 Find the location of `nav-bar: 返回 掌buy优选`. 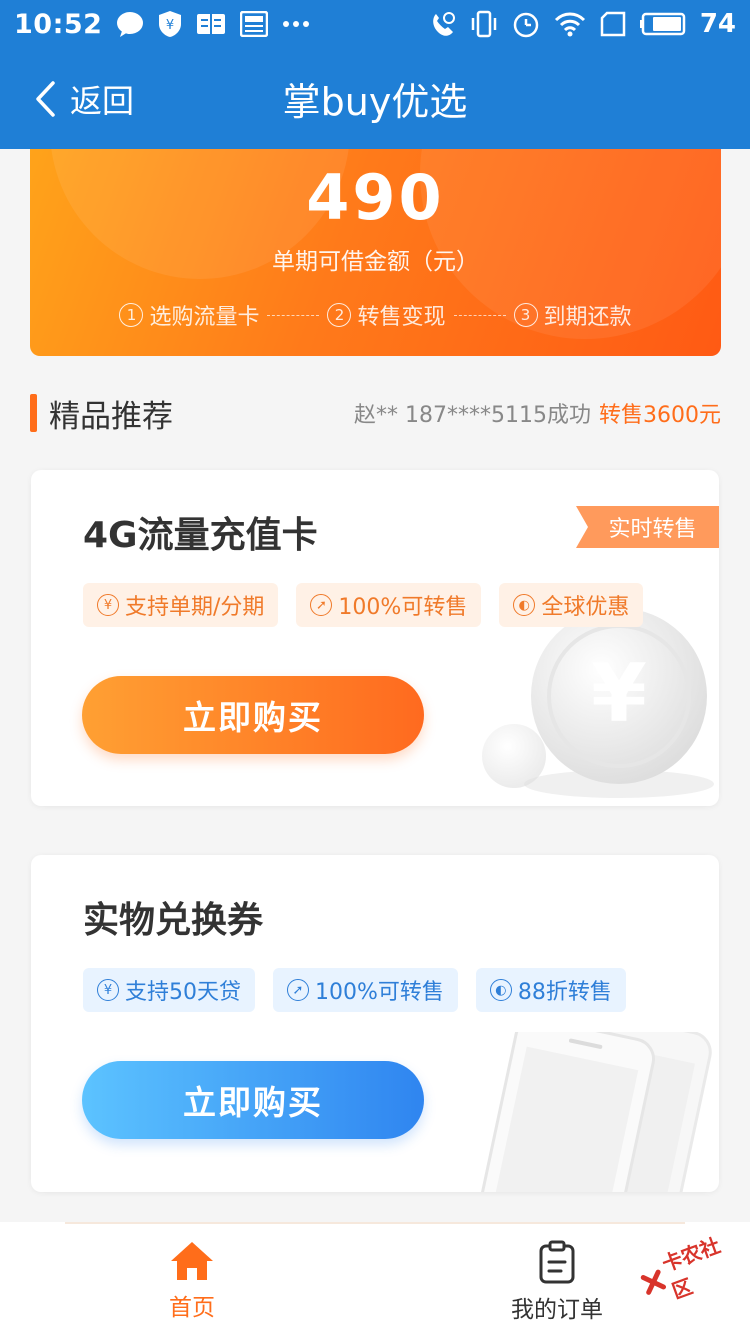

nav-bar: 返回 掌buy优选 is located at coordinates (375, 98).